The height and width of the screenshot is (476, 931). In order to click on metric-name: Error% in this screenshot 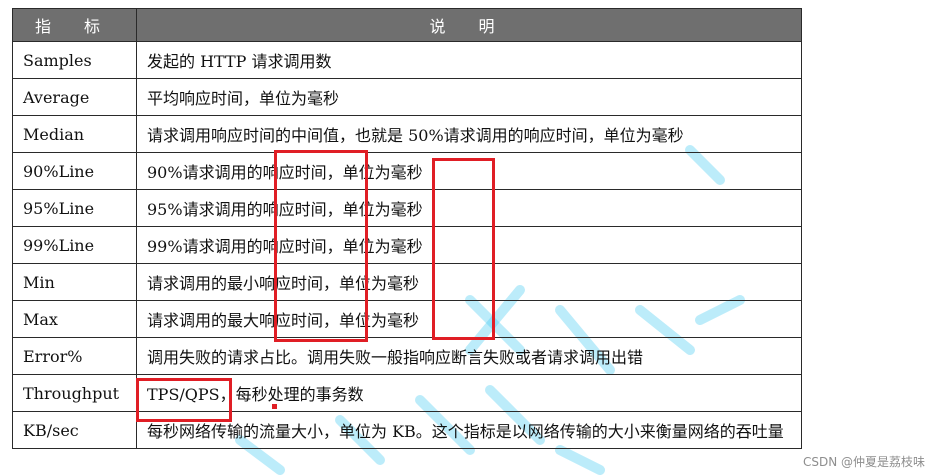, I will do `click(74, 356)`.